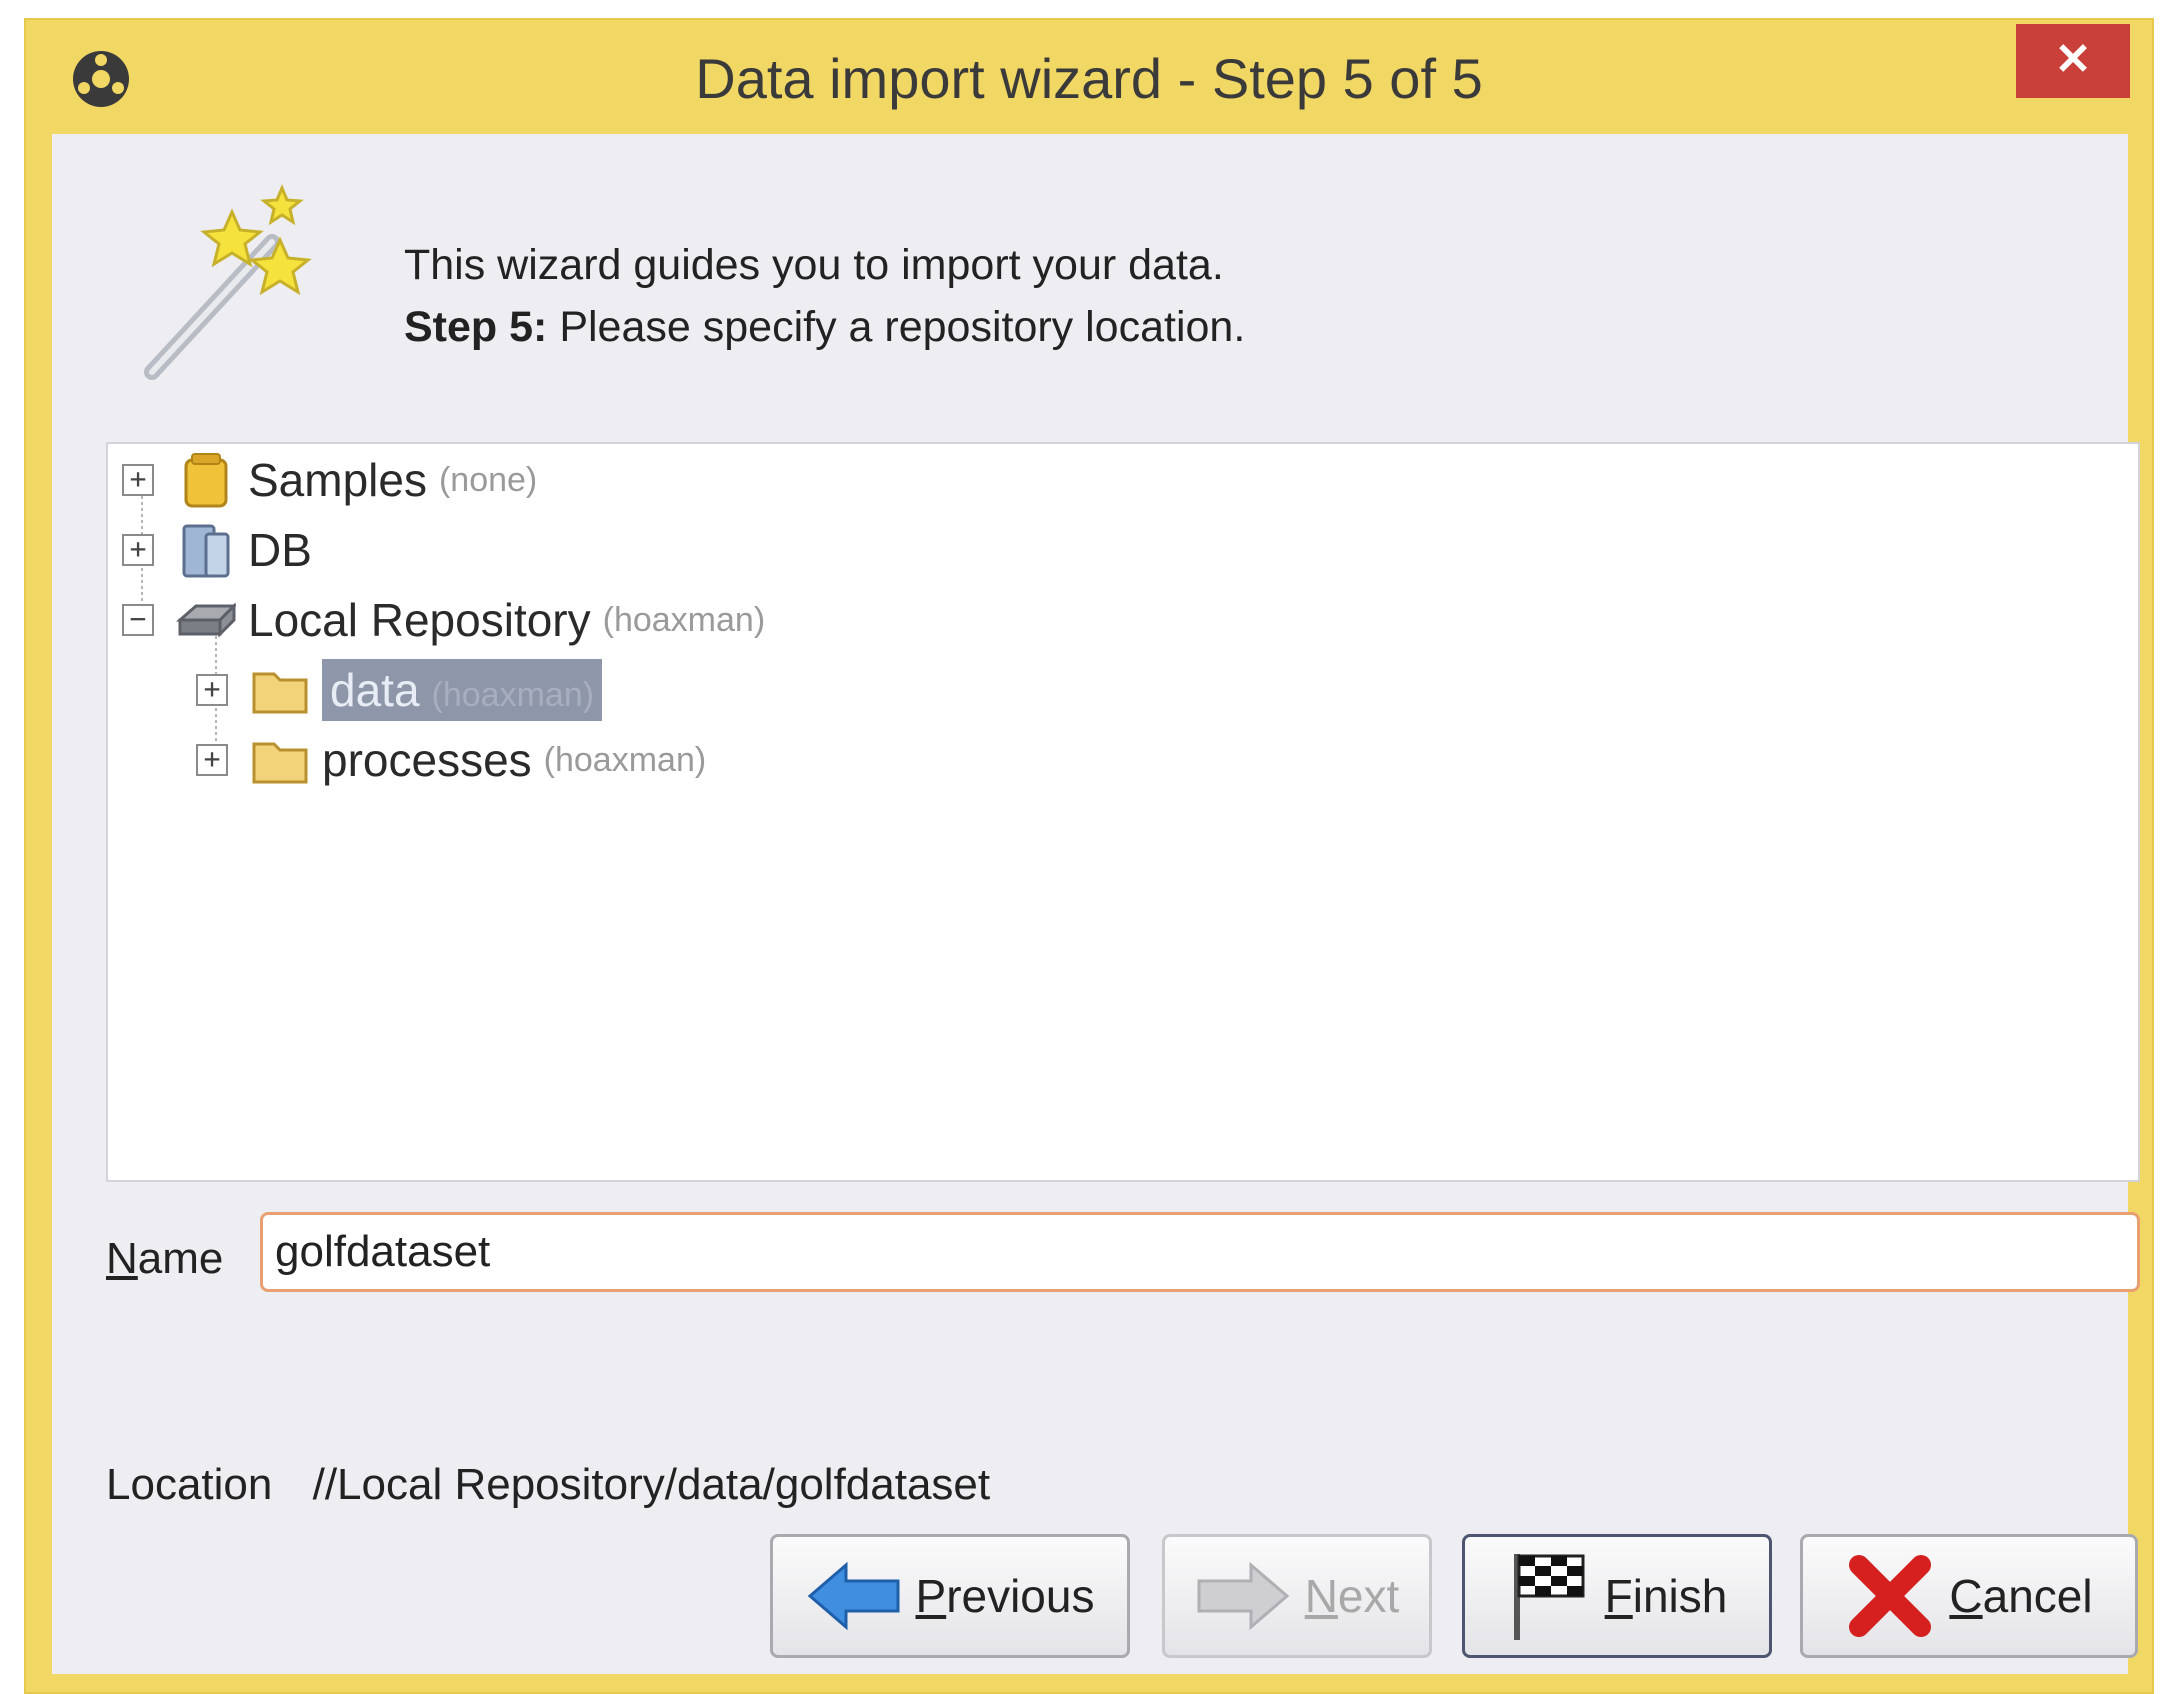 This screenshot has height=1694, width=2172. What do you see at coordinates (375, 690) in the screenshot?
I see `tree-node-label: data` at bounding box center [375, 690].